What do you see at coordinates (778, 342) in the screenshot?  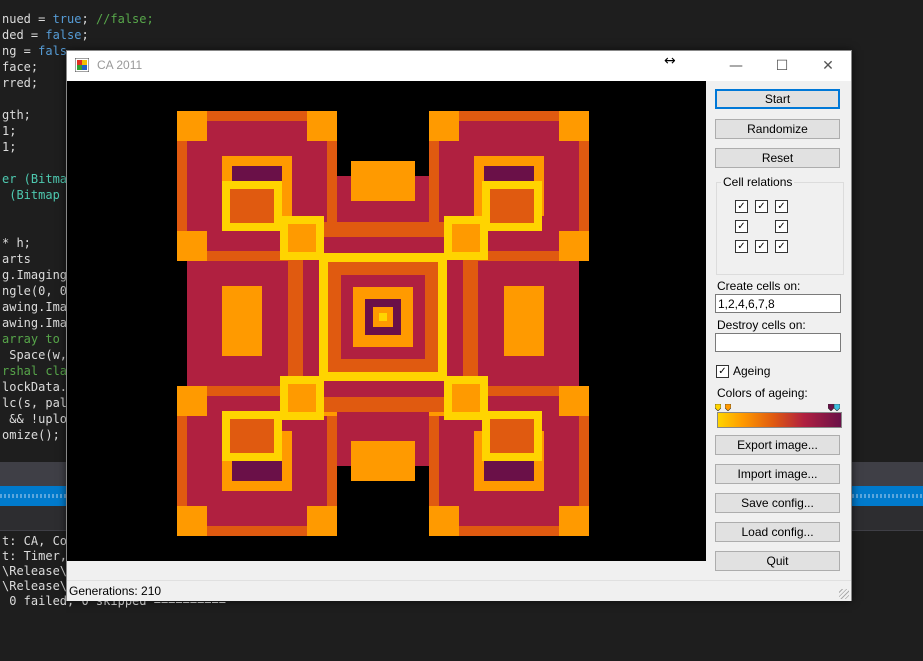 I see `destroy-cells-input` at bounding box center [778, 342].